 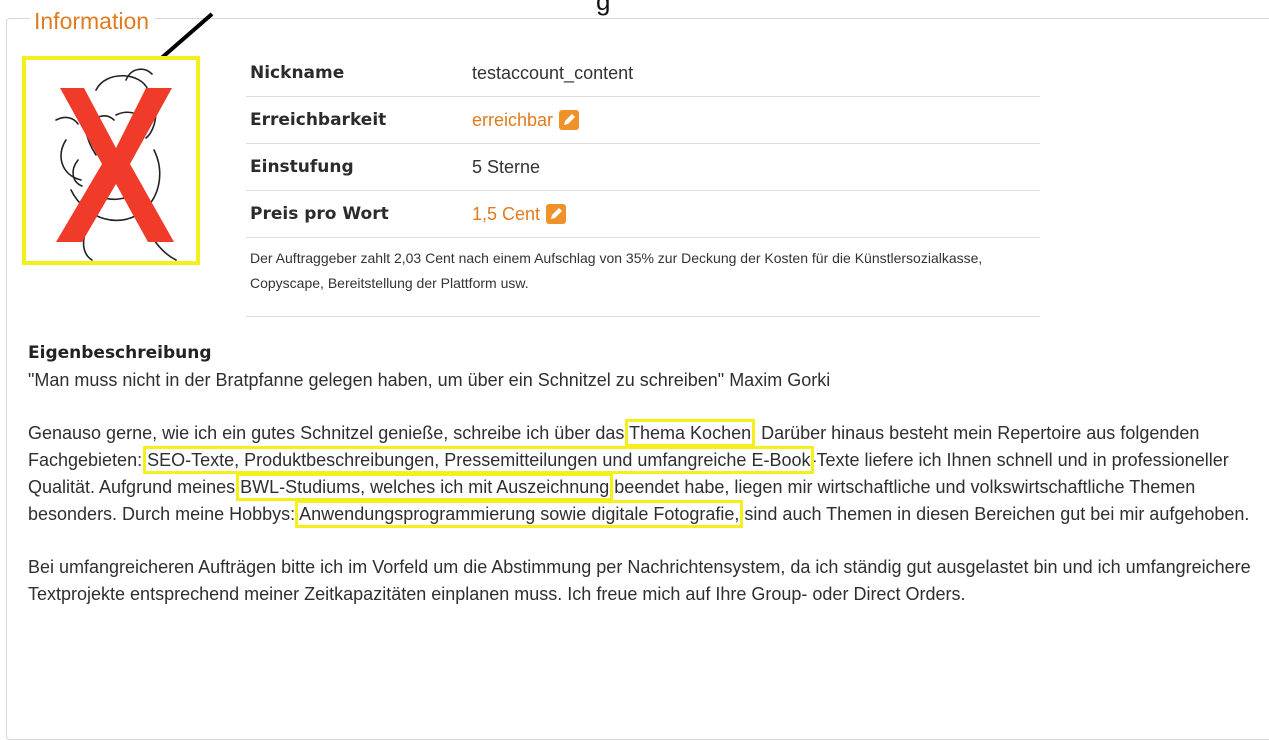 I want to click on availability-value: erreichbar, so click(x=513, y=119).